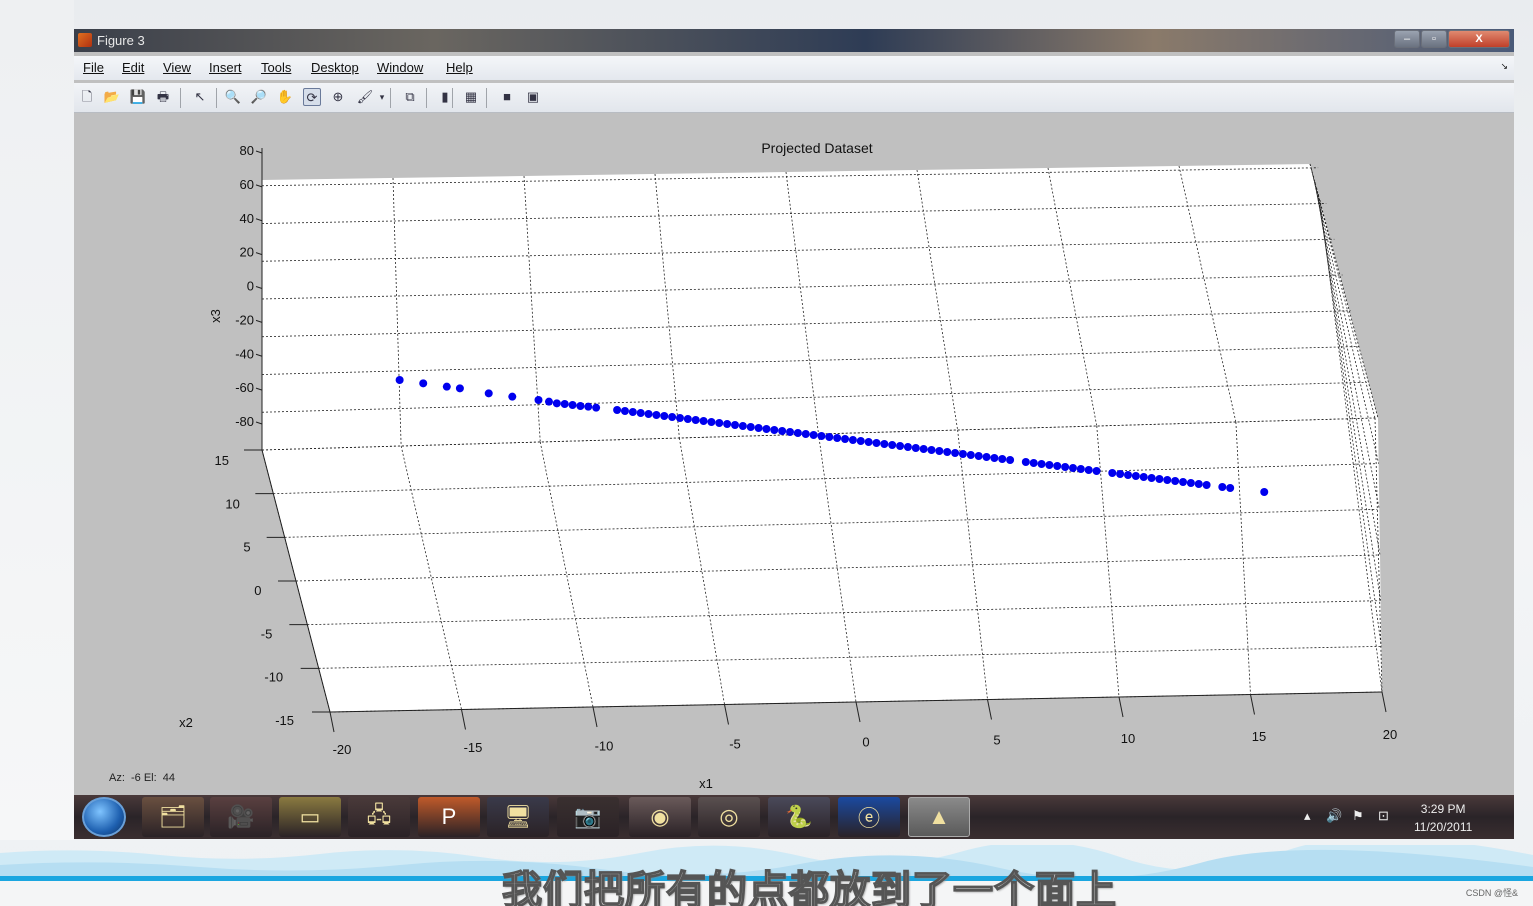  Describe the element at coordinates (1443, 818) in the screenshot. I see `system-clock: 3:29 PM 11/20/2011` at that location.